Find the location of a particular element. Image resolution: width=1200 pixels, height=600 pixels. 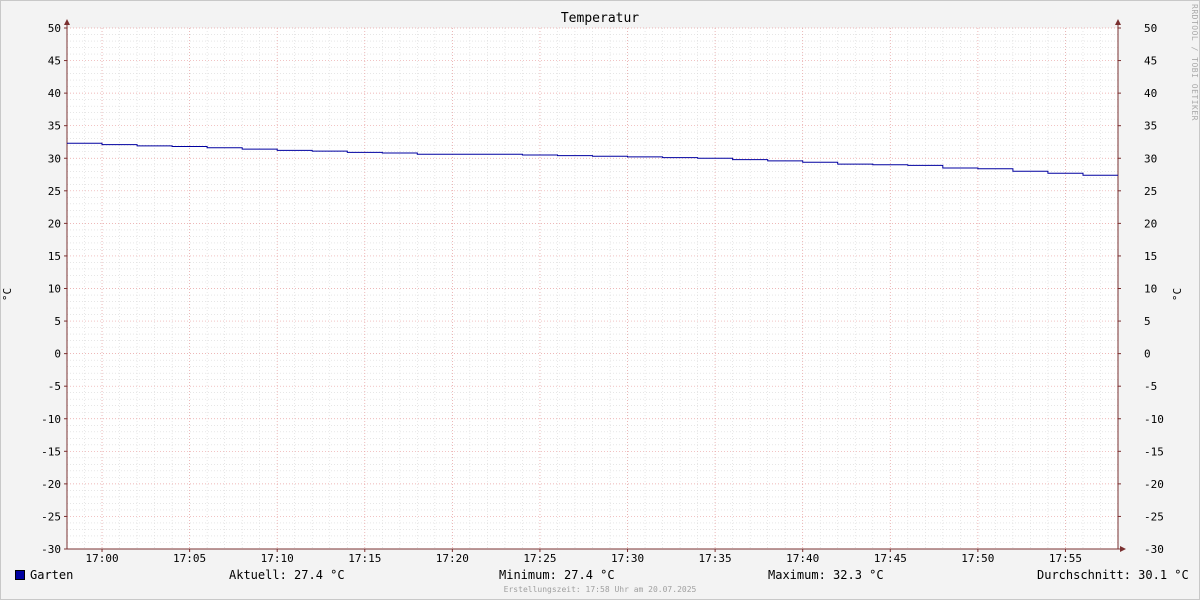

y-tick-label-right: -15 is located at coordinates (1154, 451).